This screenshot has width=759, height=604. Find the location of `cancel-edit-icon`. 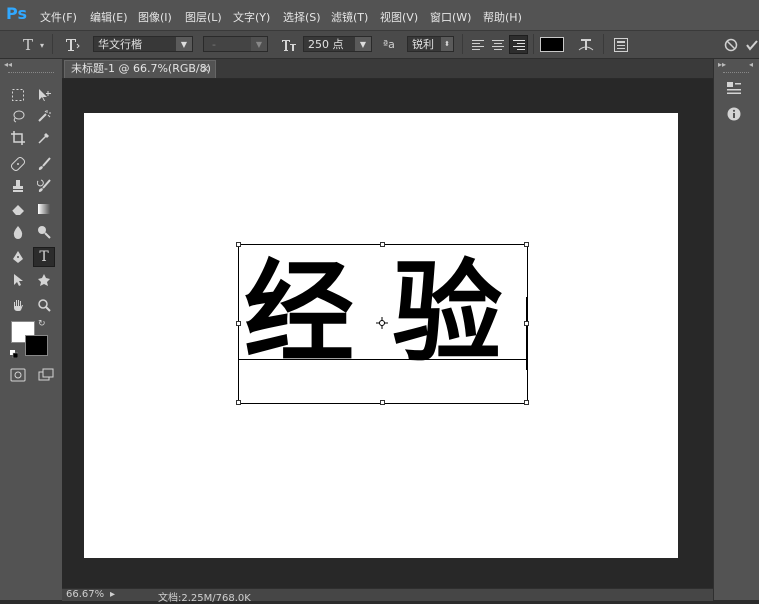

cancel-edit-icon is located at coordinates (731, 45).